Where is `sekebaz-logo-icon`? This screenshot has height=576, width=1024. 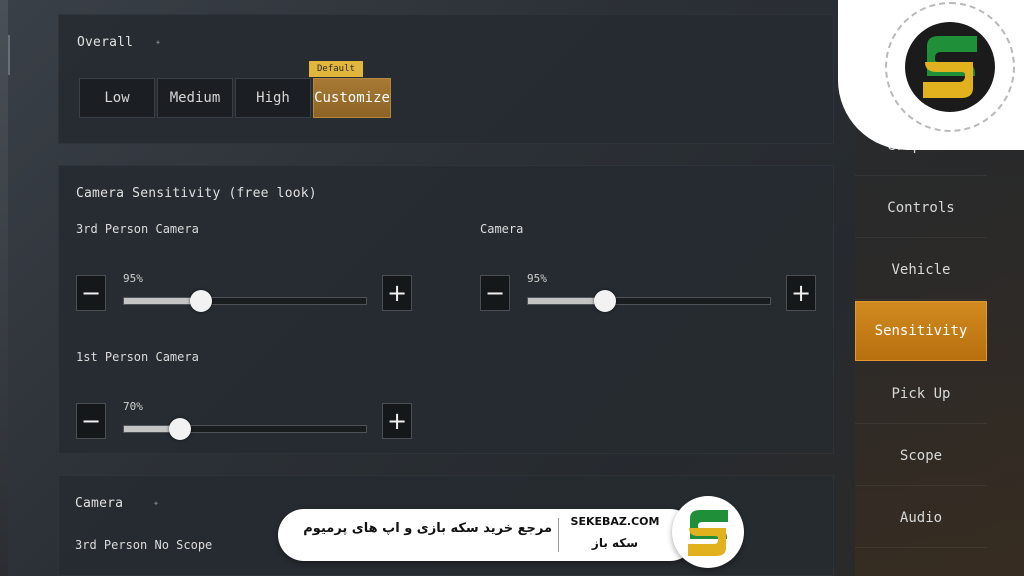
sekebaz-logo-icon is located at coordinates (950, 67).